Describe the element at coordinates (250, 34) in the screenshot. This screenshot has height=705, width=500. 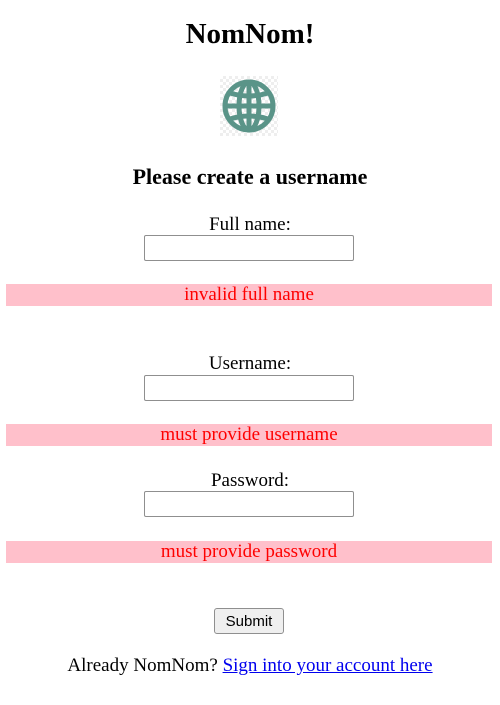
I see `app-title: NomNom!` at that location.